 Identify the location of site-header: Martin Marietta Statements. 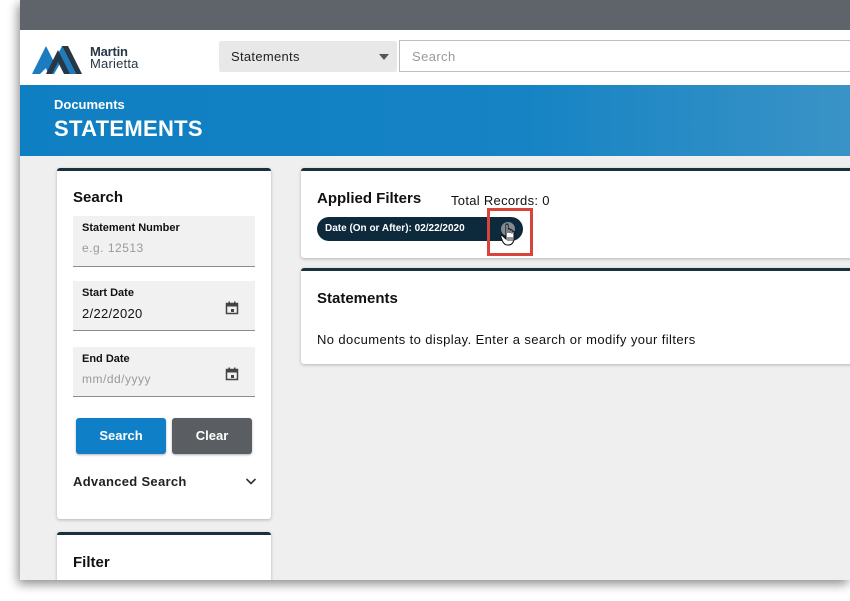
(435, 57).